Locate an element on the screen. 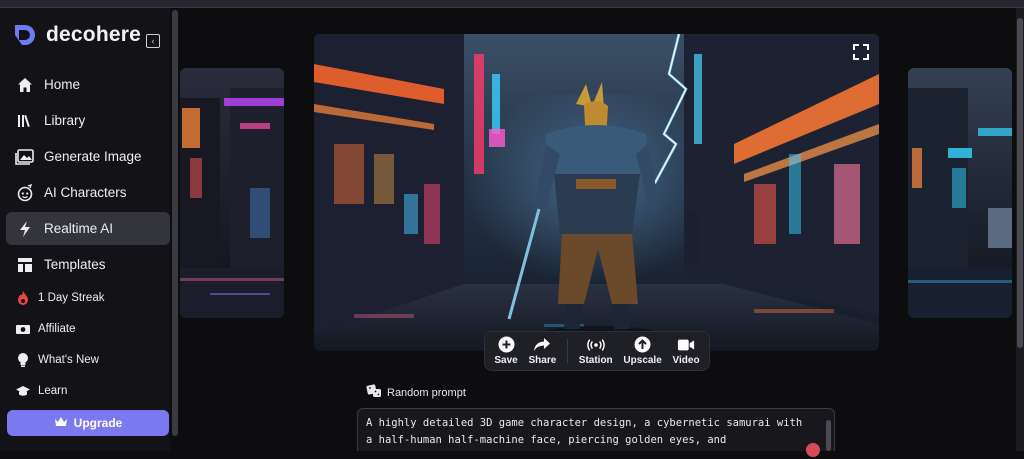 The width and height of the screenshot is (1024, 459). upscale-button: Upscale is located at coordinates (642, 351).